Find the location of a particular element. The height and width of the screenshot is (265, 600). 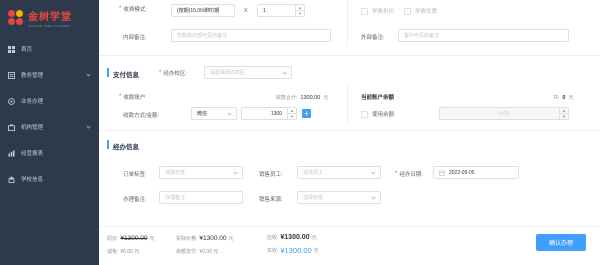

source-select: 选择标签 is located at coordinates (339, 197).